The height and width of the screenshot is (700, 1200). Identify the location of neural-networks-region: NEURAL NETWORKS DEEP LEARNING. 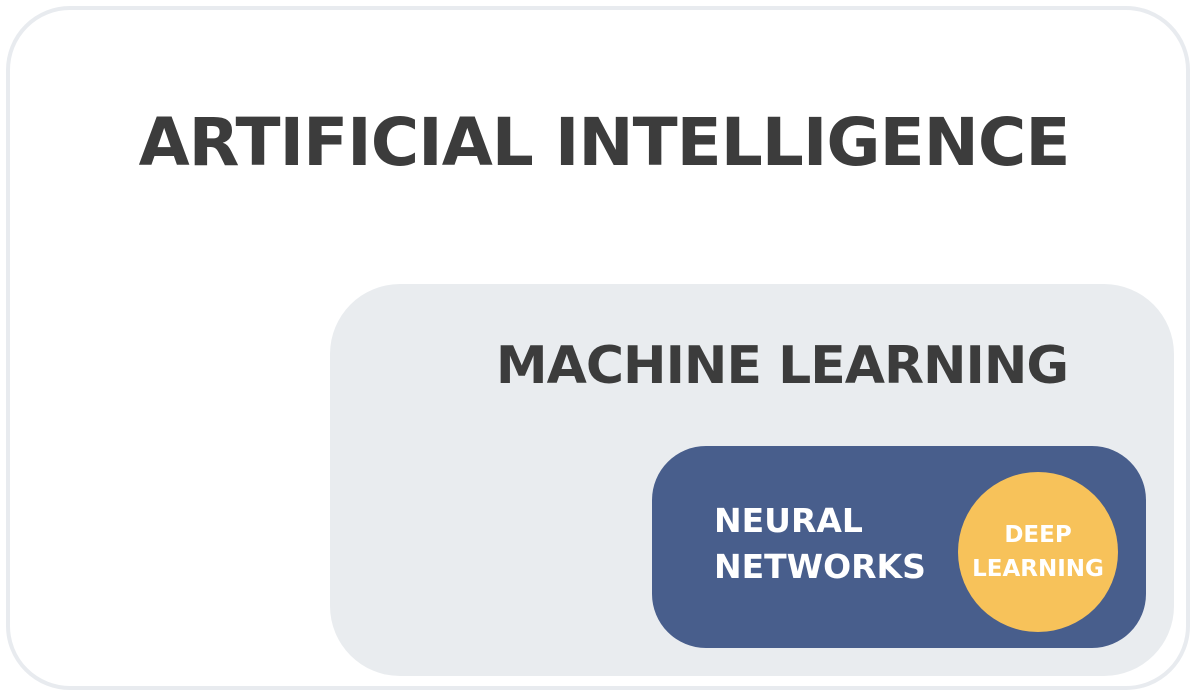
(899, 547).